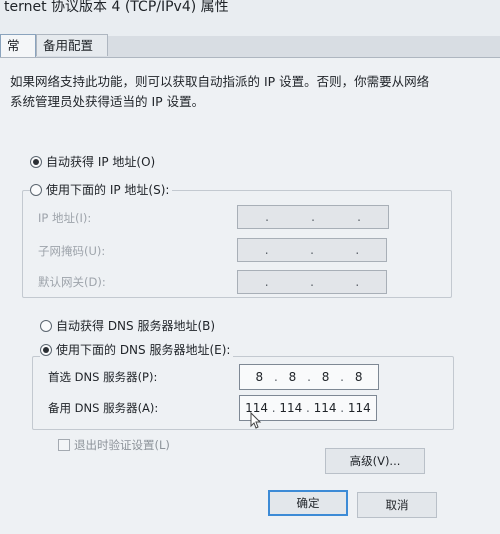  Describe the element at coordinates (103, 408) in the screenshot. I see `alternate-dns-label: 备用 DNS 服务器(A):` at that location.